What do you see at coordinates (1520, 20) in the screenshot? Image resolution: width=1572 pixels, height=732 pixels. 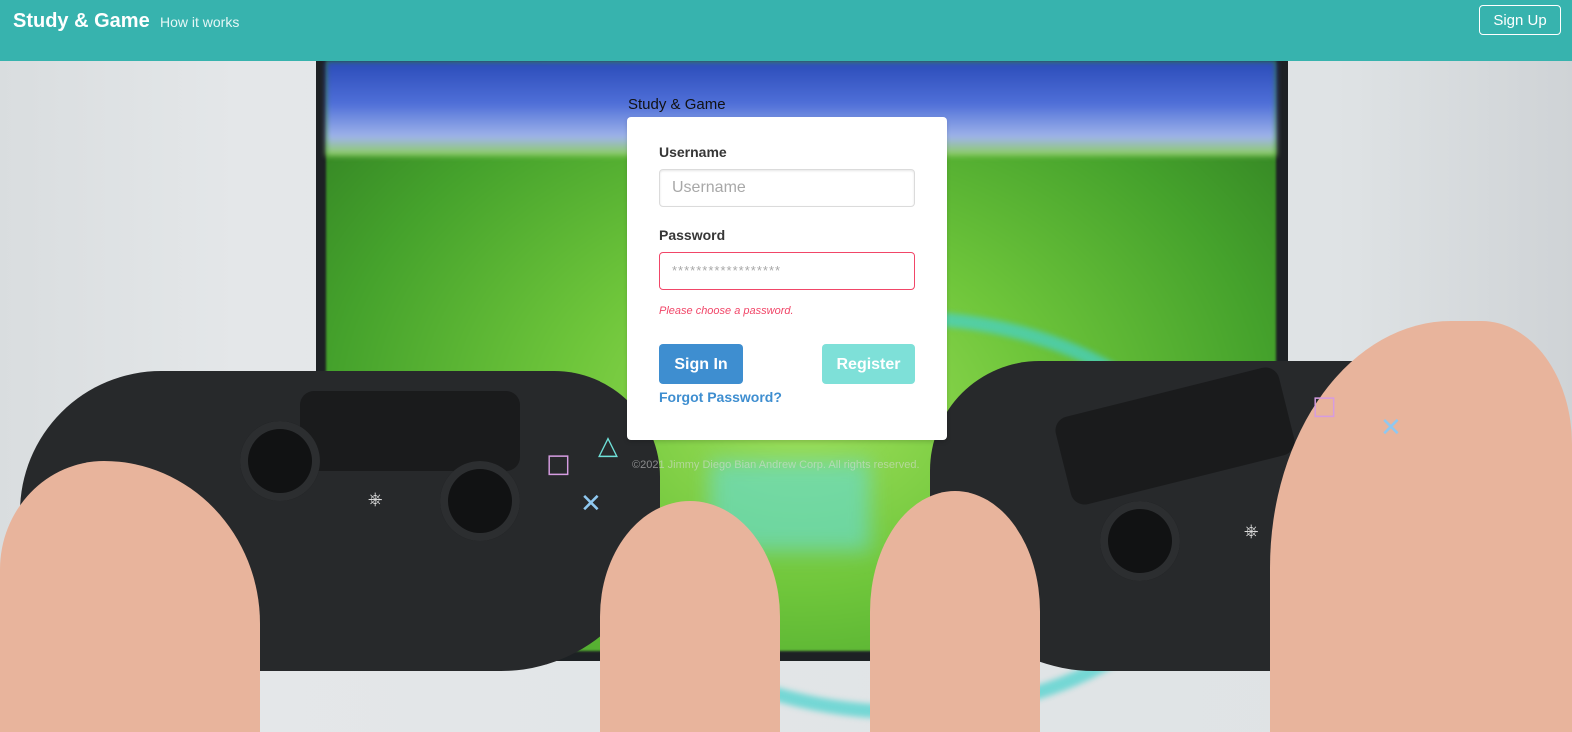 I see `sign-up-button: Sign Up` at bounding box center [1520, 20].